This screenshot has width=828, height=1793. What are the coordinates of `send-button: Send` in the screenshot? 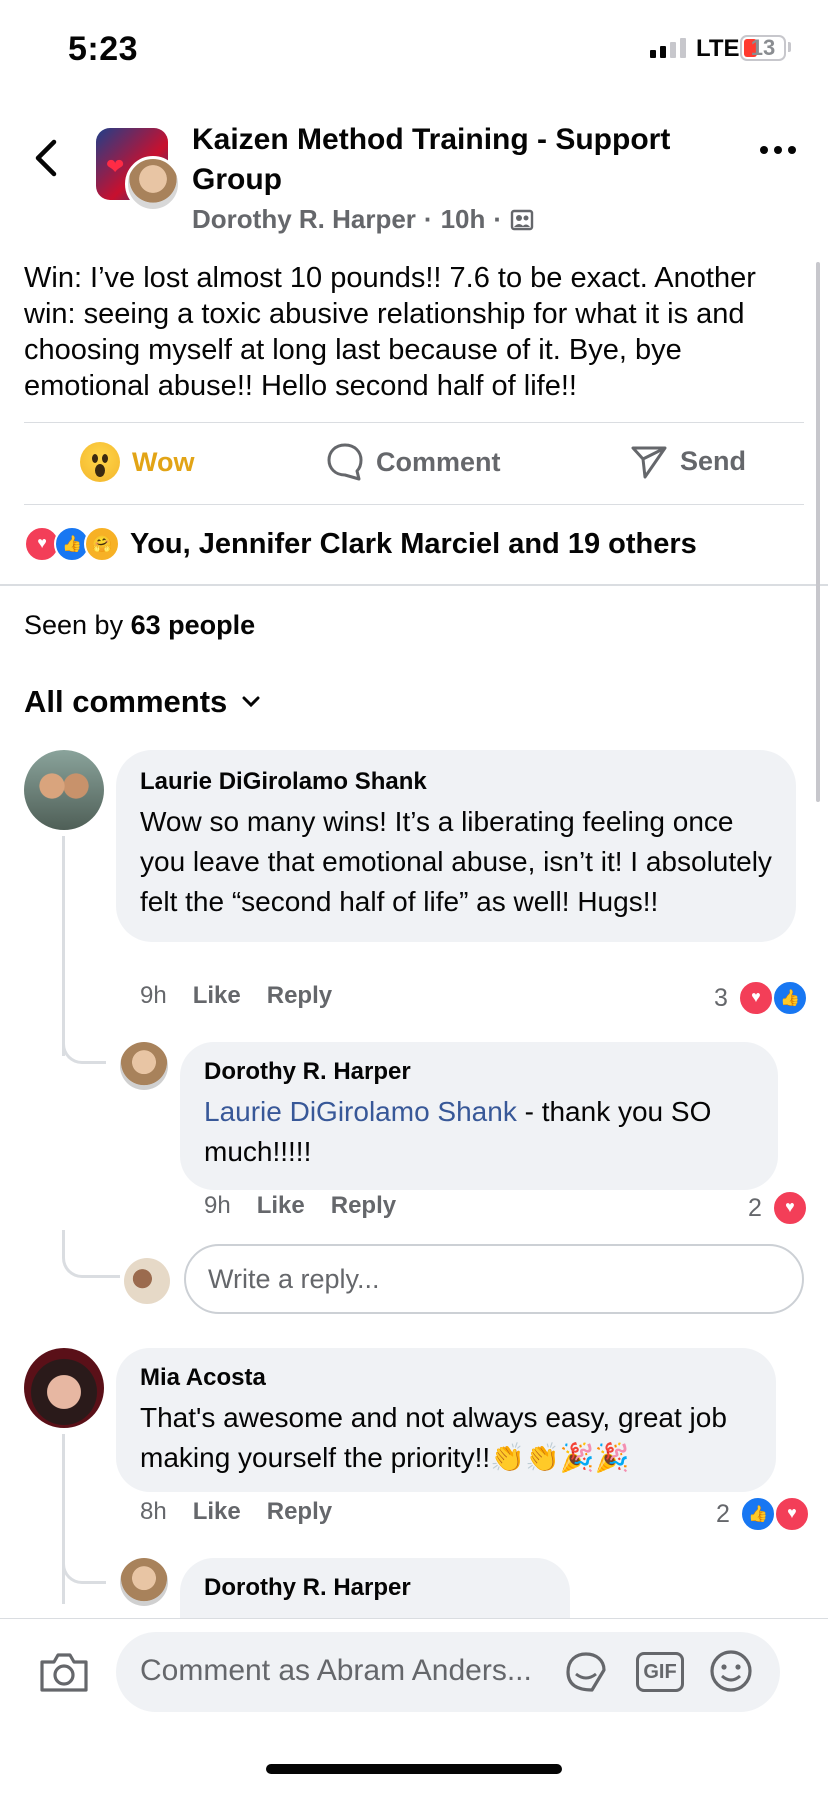 It's located at (688, 461).